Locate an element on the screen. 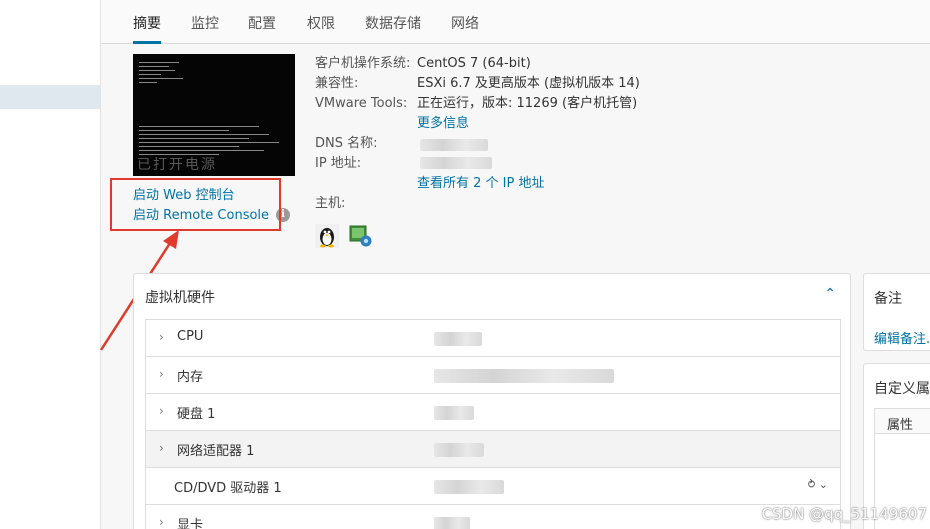 The image size is (930, 529). tab-datastores: 数据存储 is located at coordinates (393, 24).